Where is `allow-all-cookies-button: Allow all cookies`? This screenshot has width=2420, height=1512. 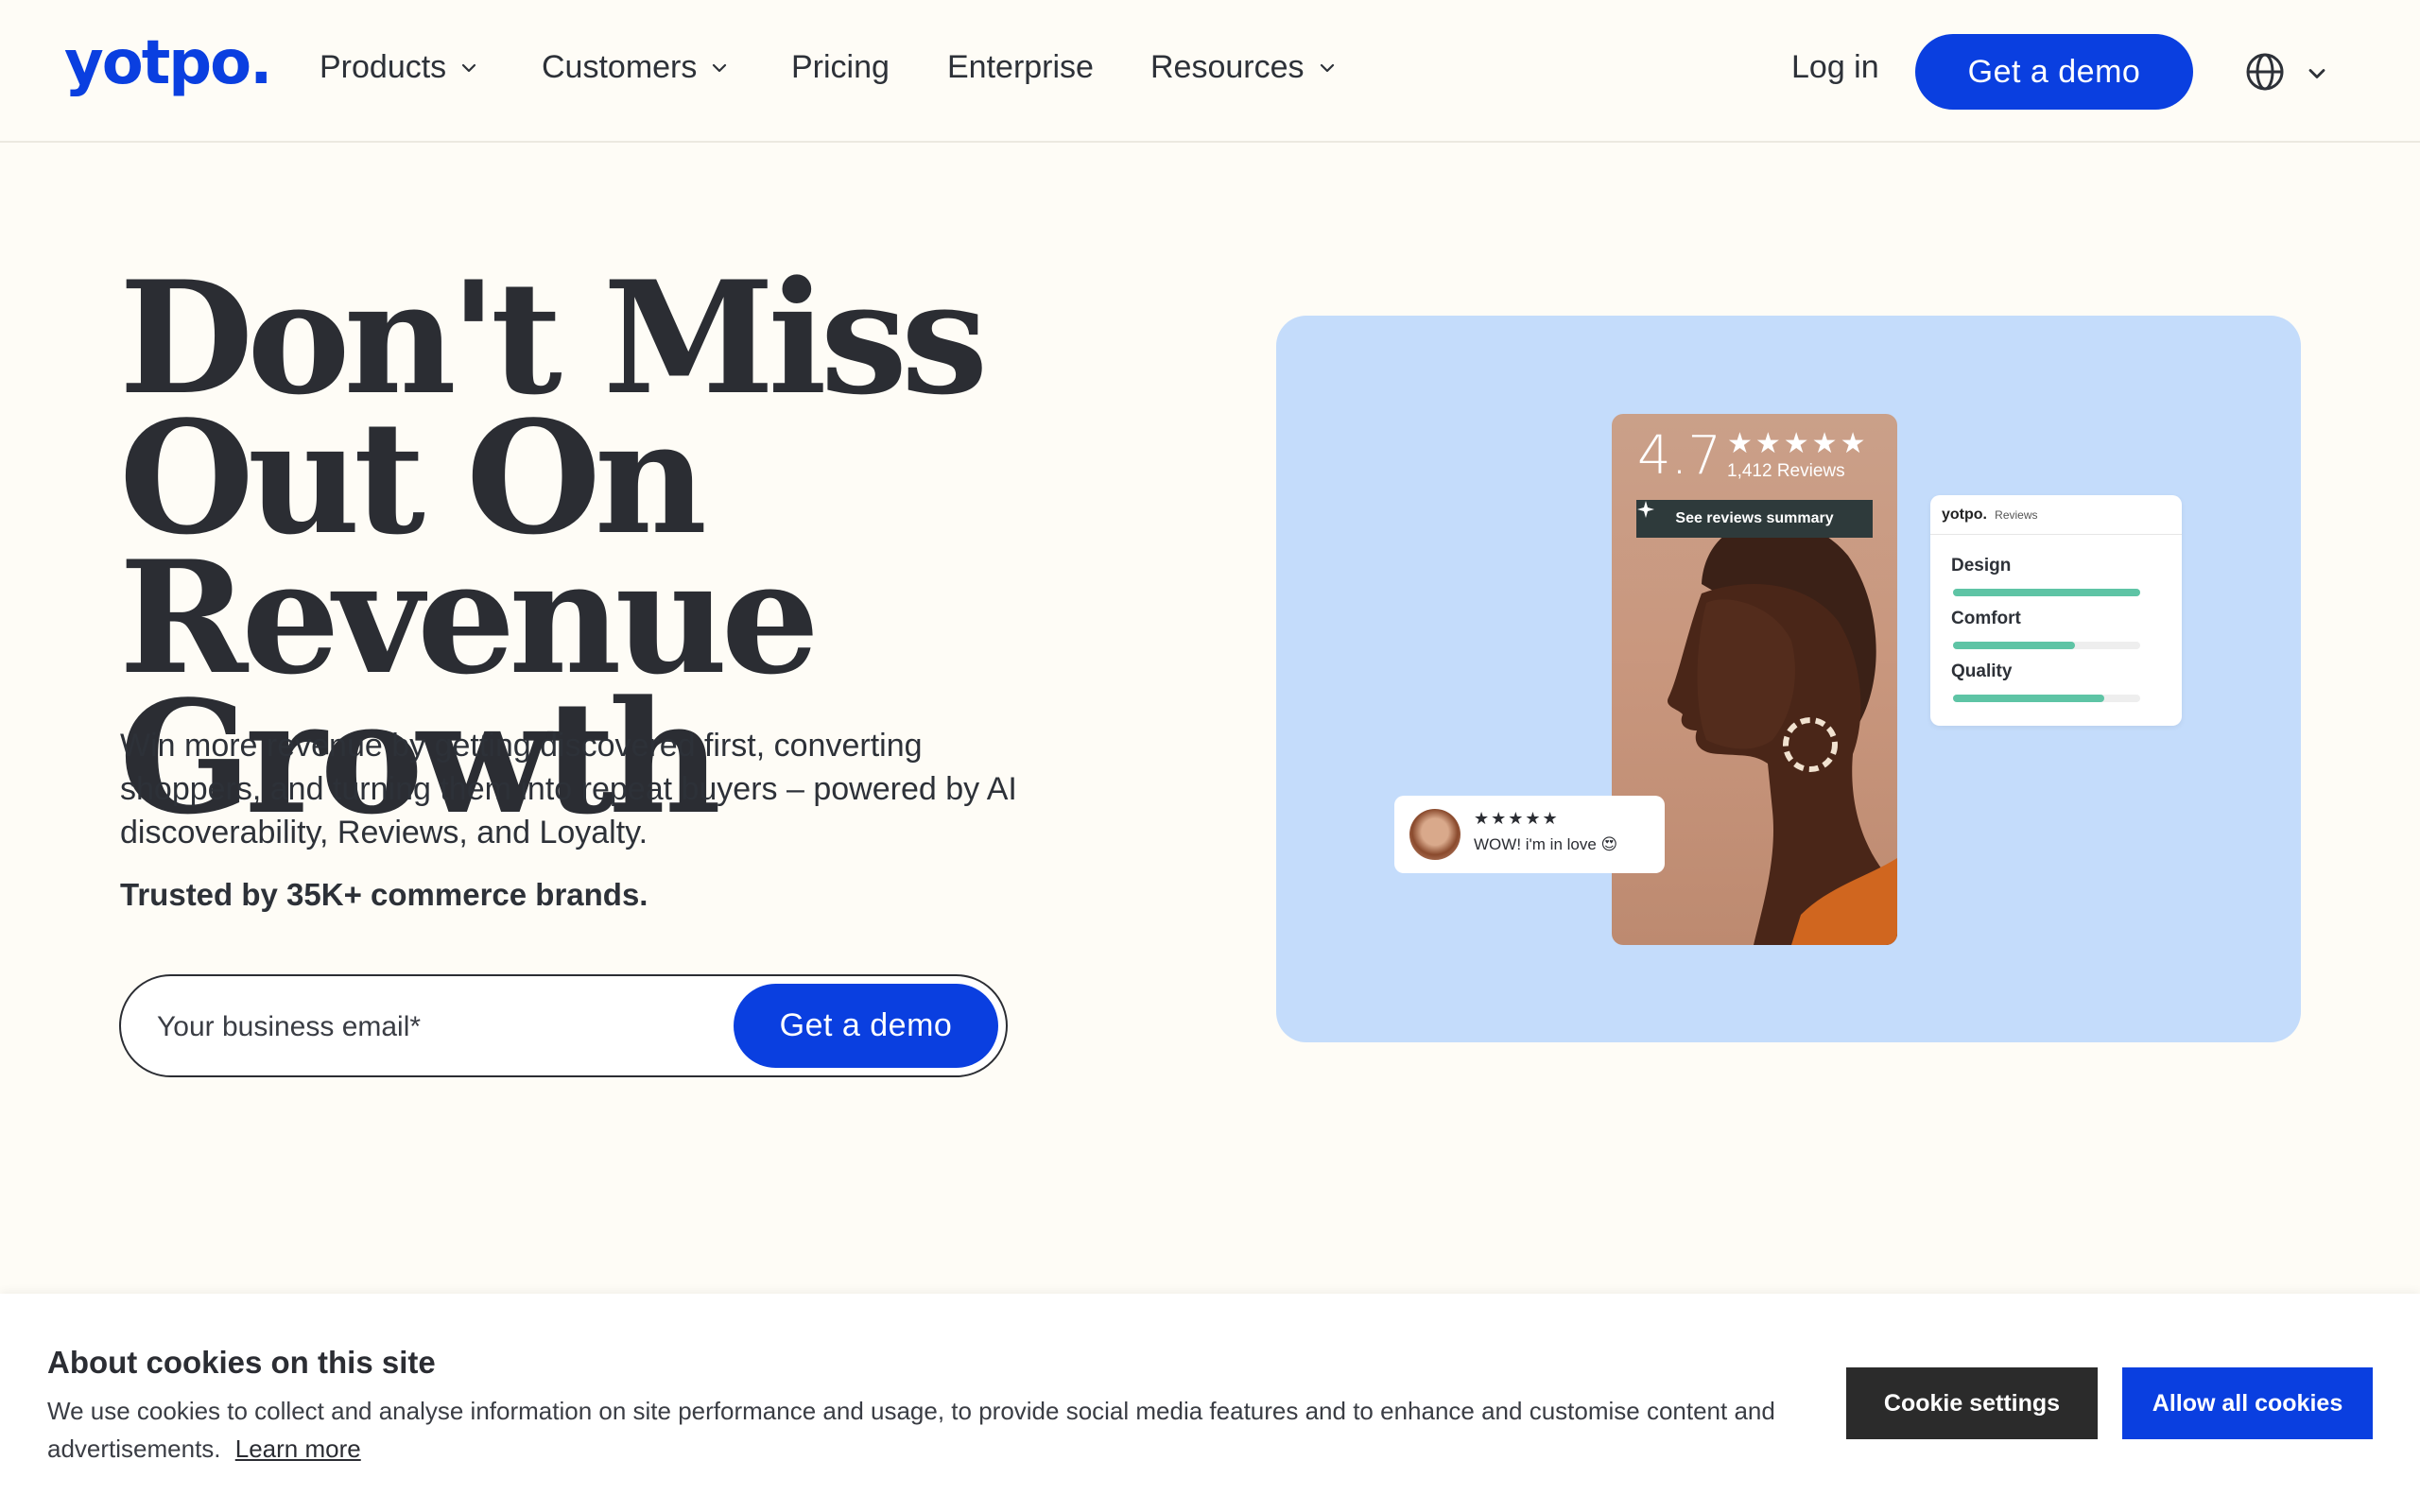 allow-all-cookies-button: Allow all cookies is located at coordinates (2247, 1403).